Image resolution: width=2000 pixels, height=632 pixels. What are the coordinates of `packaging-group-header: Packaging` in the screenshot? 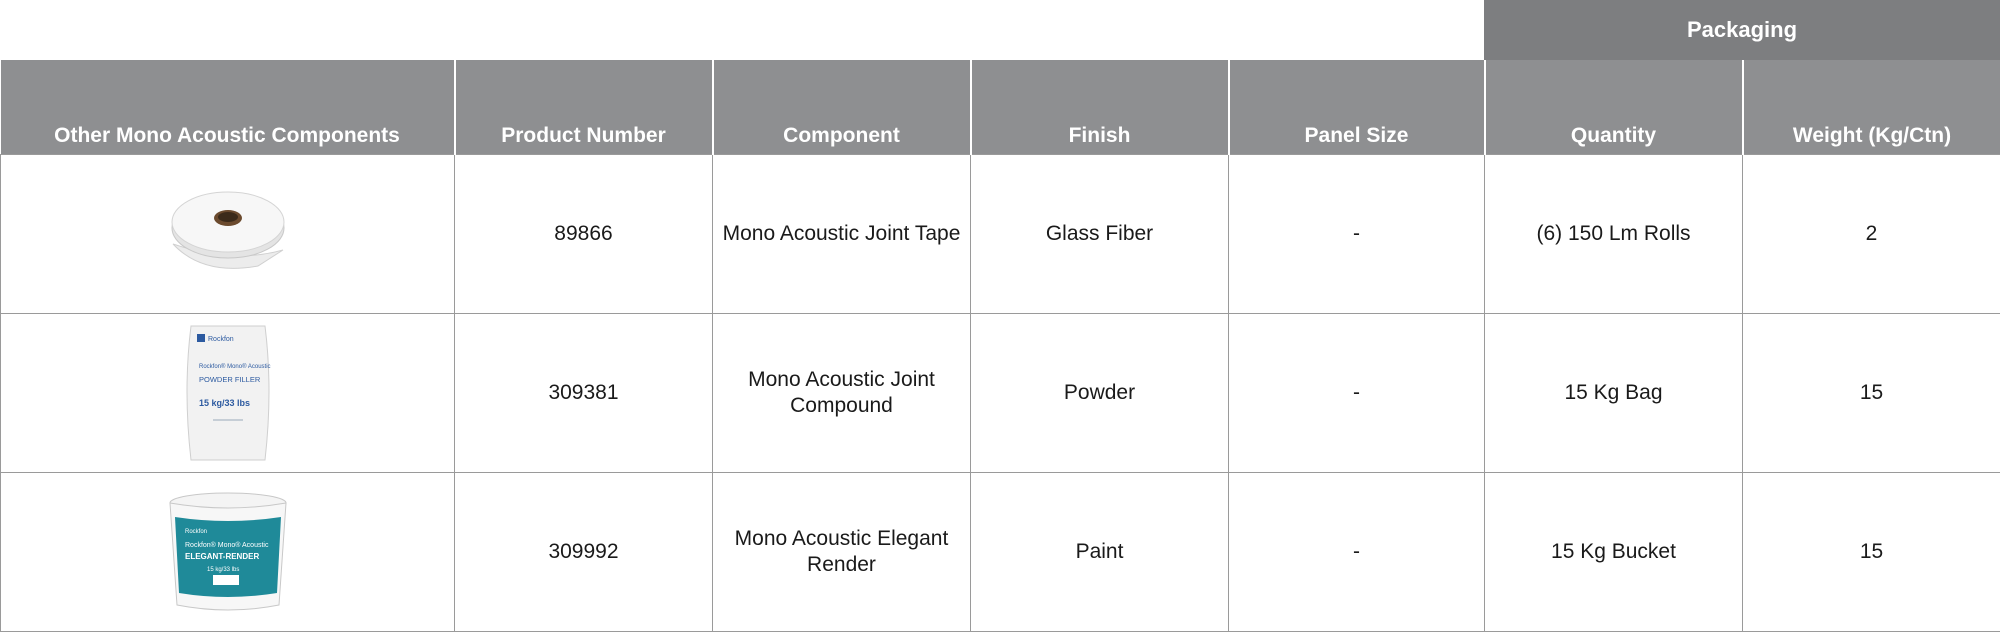 It's located at (1742, 30).